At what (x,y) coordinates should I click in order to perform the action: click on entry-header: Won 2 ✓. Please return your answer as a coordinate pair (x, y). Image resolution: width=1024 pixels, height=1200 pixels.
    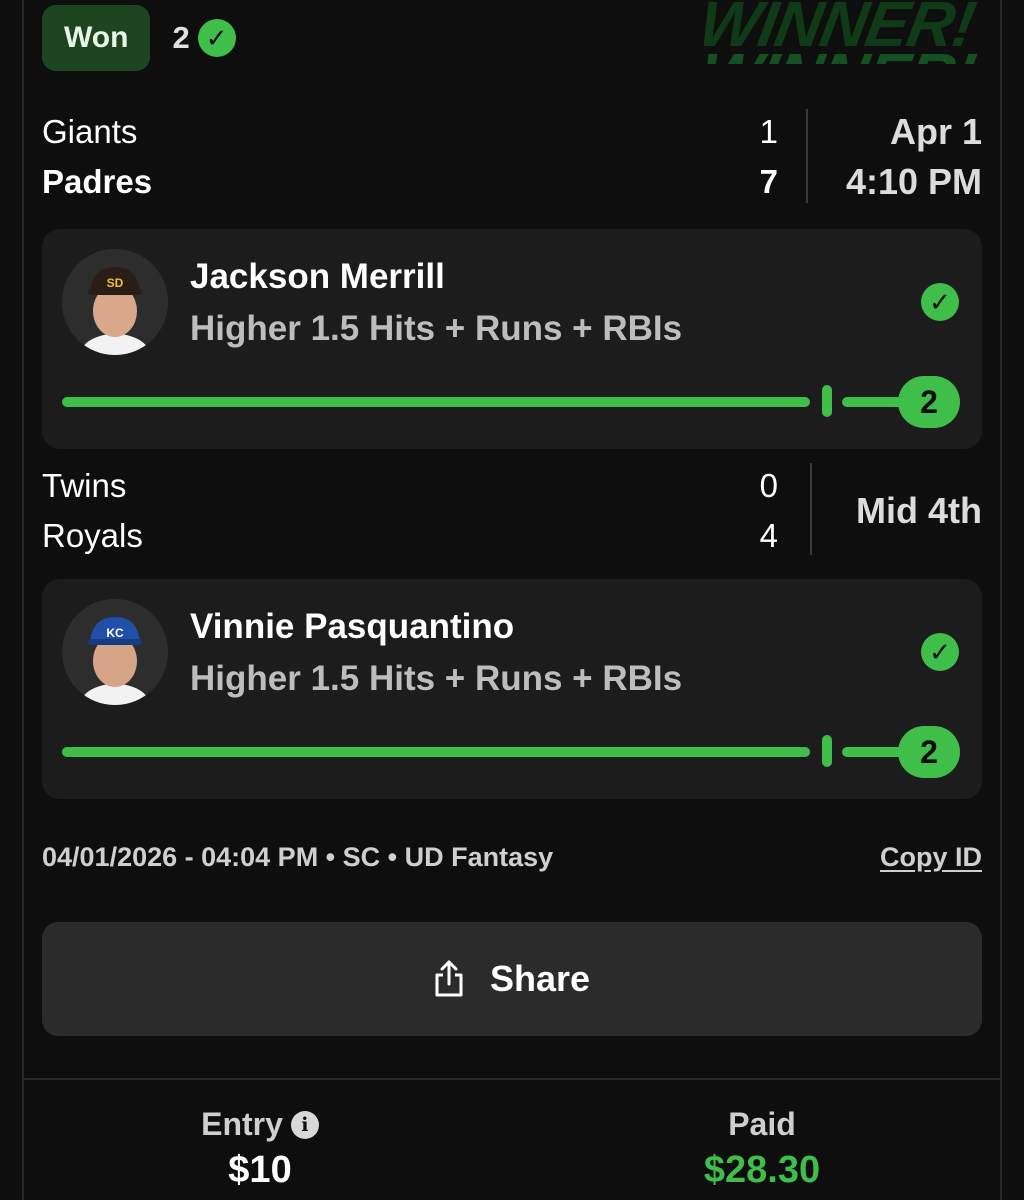
    Looking at the image, I should click on (139, 38).